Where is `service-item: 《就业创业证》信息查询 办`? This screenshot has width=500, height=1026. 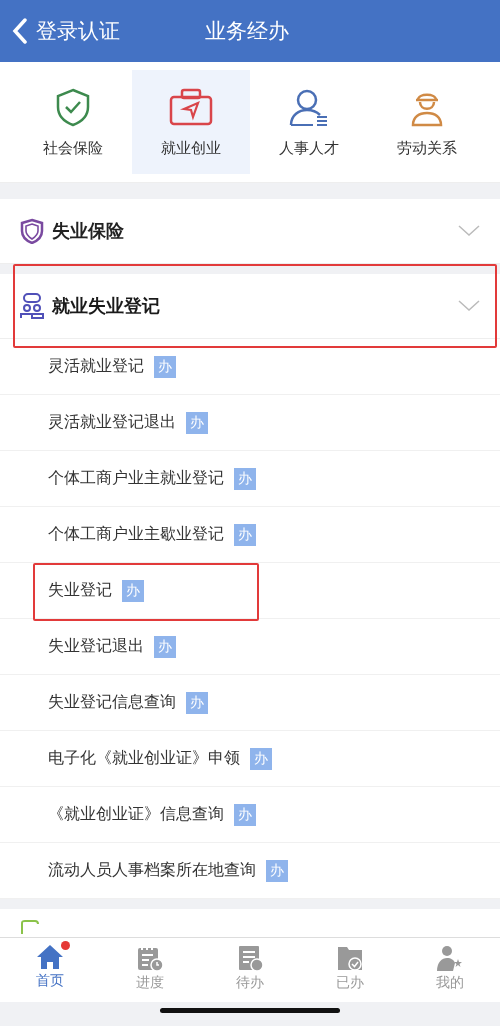
service-item: 《就业创业证》信息查询 办 is located at coordinates (250, 815).